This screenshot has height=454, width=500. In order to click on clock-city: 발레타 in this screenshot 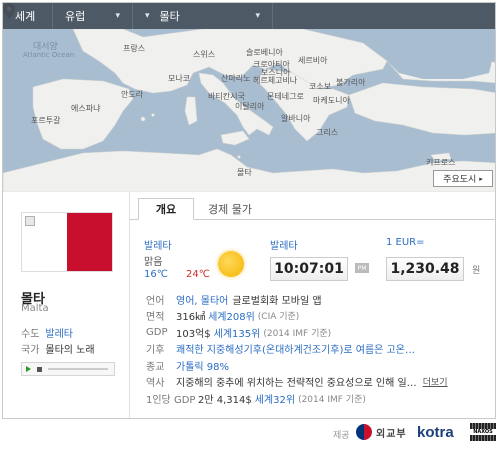, I will do `click(284, 244)`.